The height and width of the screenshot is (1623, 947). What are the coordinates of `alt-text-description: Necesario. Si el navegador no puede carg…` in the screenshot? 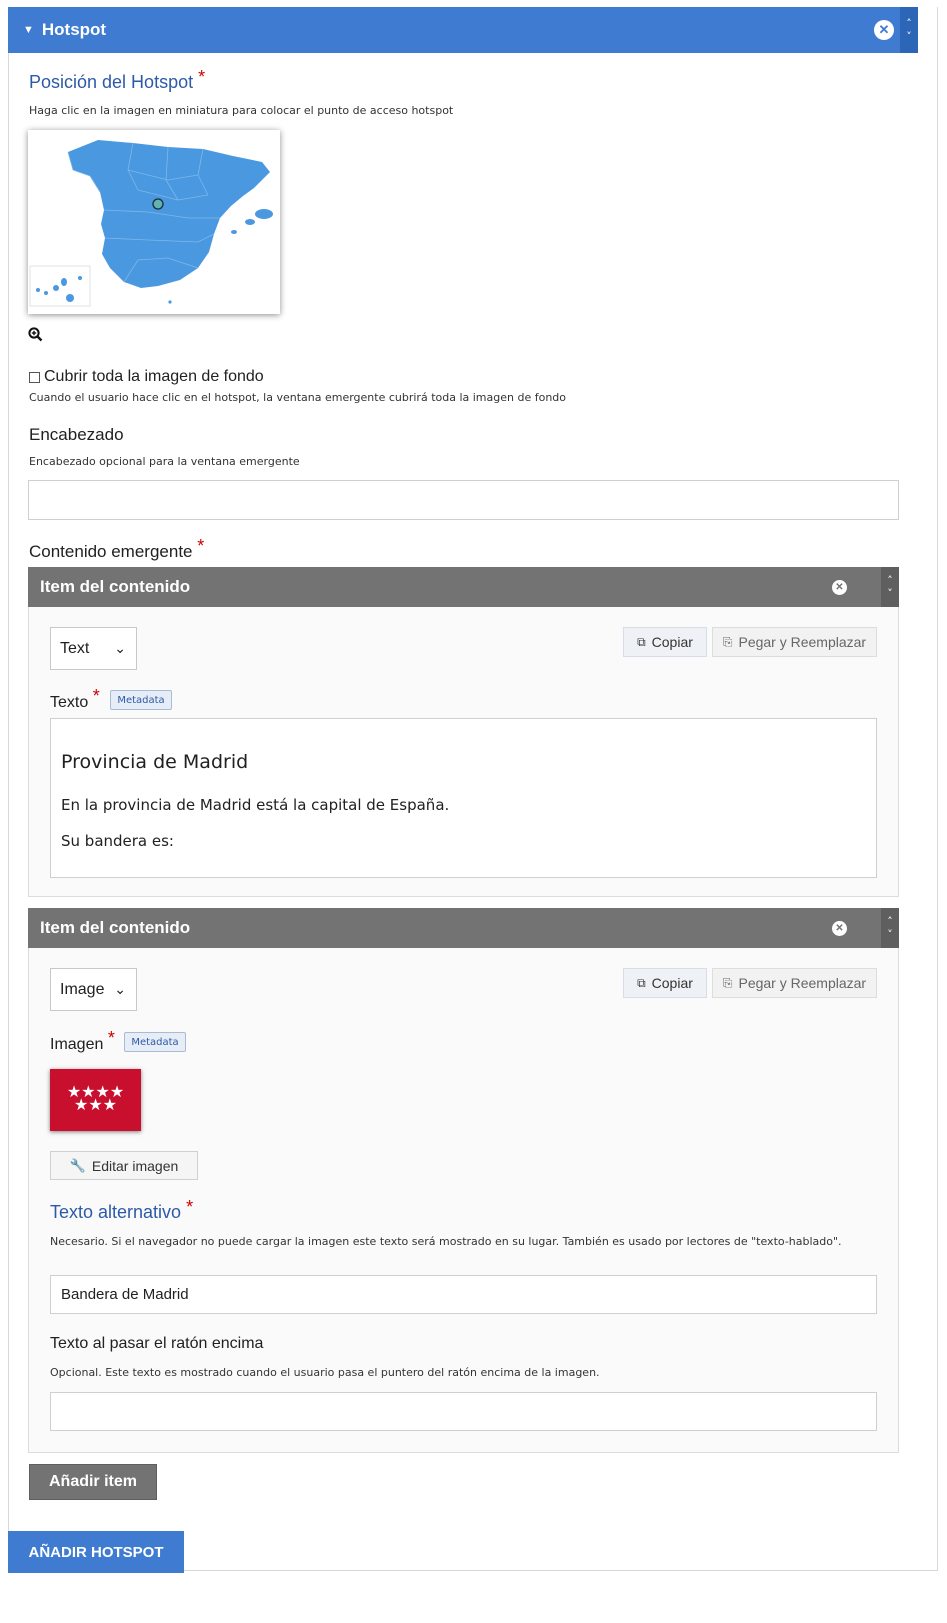 It's located at (446, 1241).